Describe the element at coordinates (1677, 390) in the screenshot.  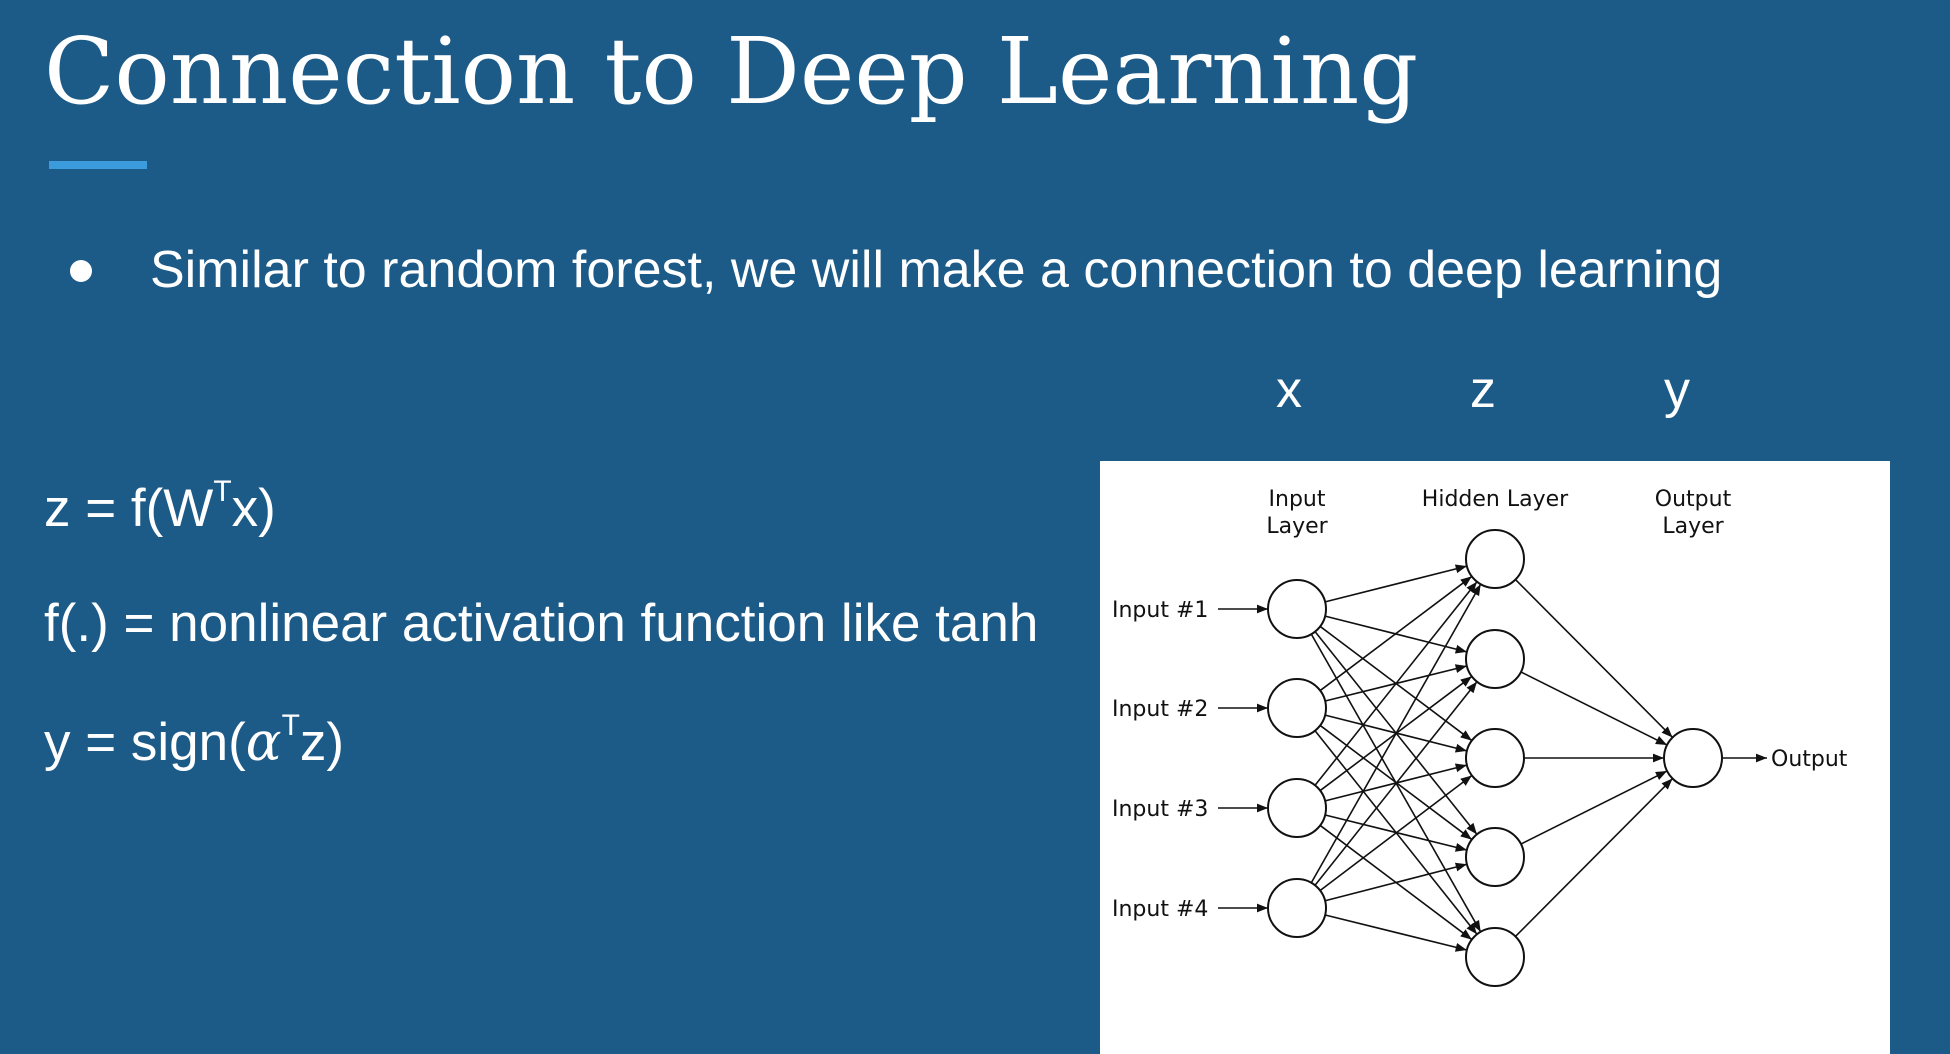
I see `var-label-y: y` at that location.